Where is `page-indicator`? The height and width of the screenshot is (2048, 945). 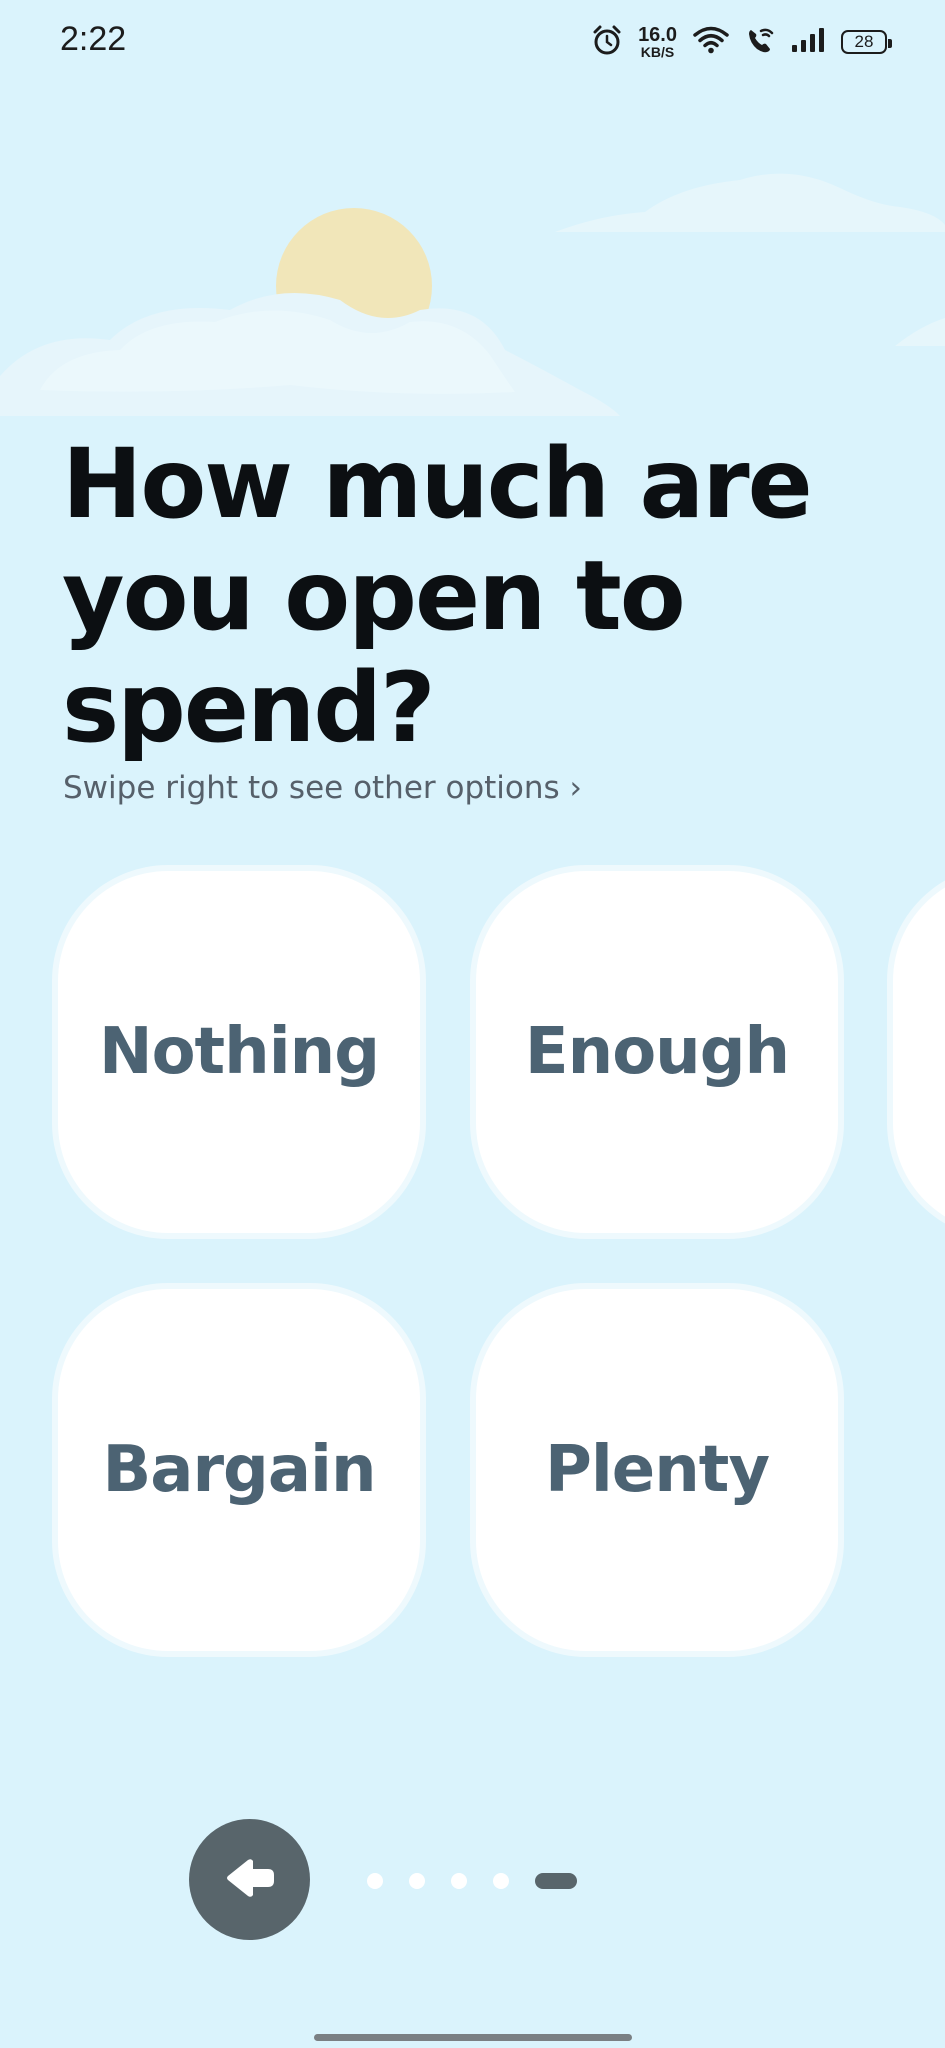
page-indicator is located at coordinates (472, 1881).